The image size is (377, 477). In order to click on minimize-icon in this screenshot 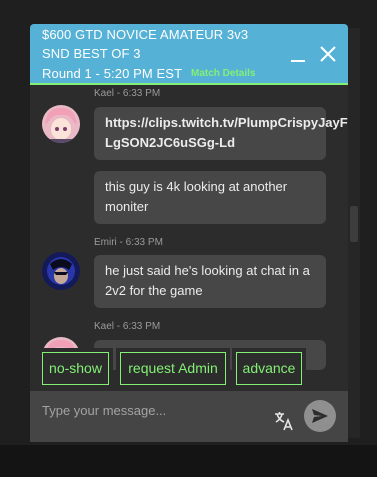, I will do `click(298, 56)`.